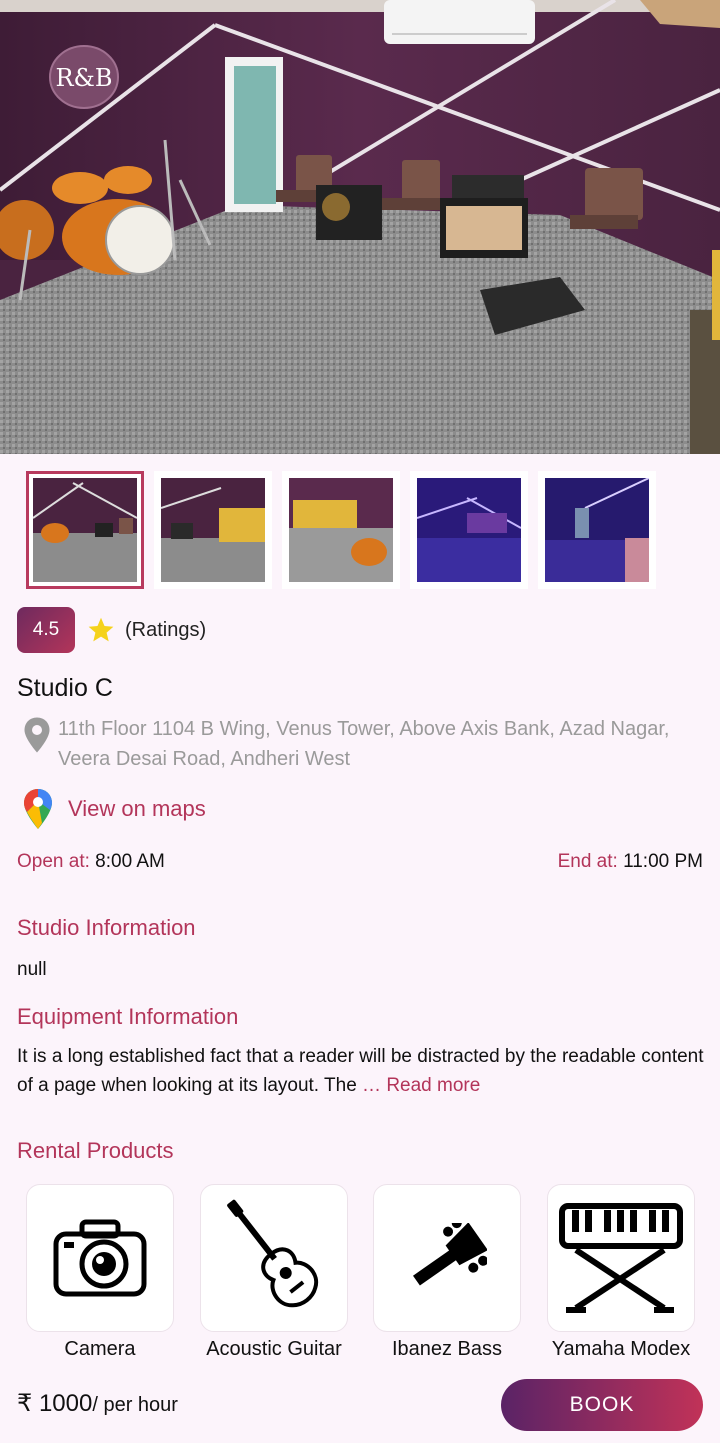 The width and height of the screenshot is (720, 1443). I want to click on keyboard-stand-icon, so click(621, 1258).